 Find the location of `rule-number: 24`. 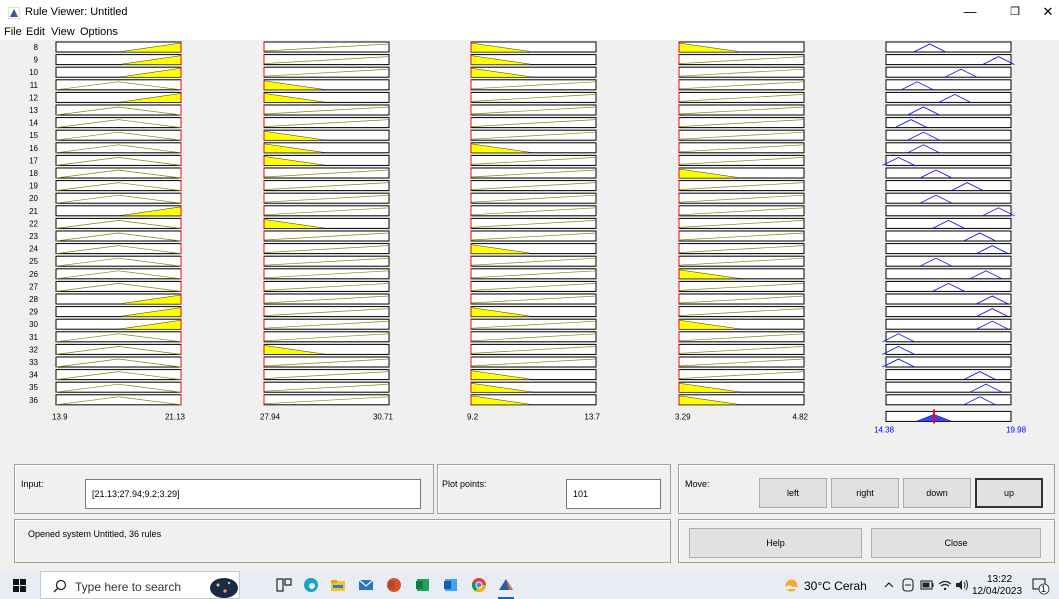

rule-number: 24 is located at coordinates (33, 249).